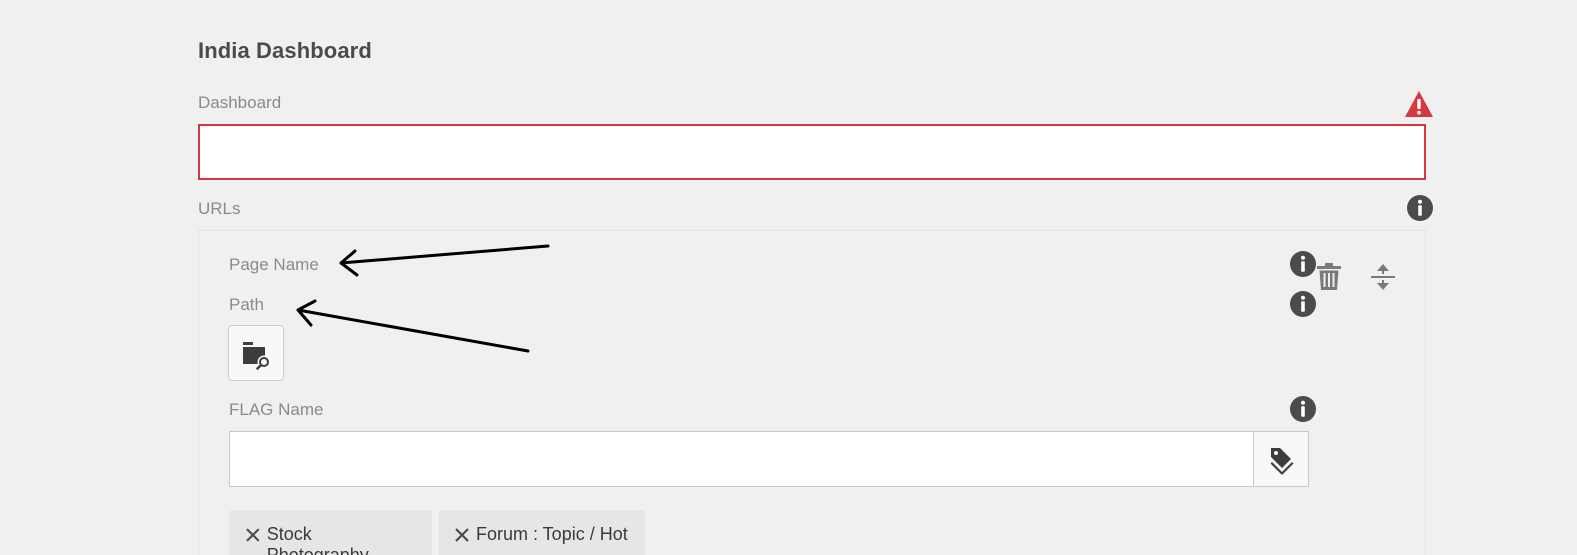  I want to click on path-browser-button, so click(256, 353).